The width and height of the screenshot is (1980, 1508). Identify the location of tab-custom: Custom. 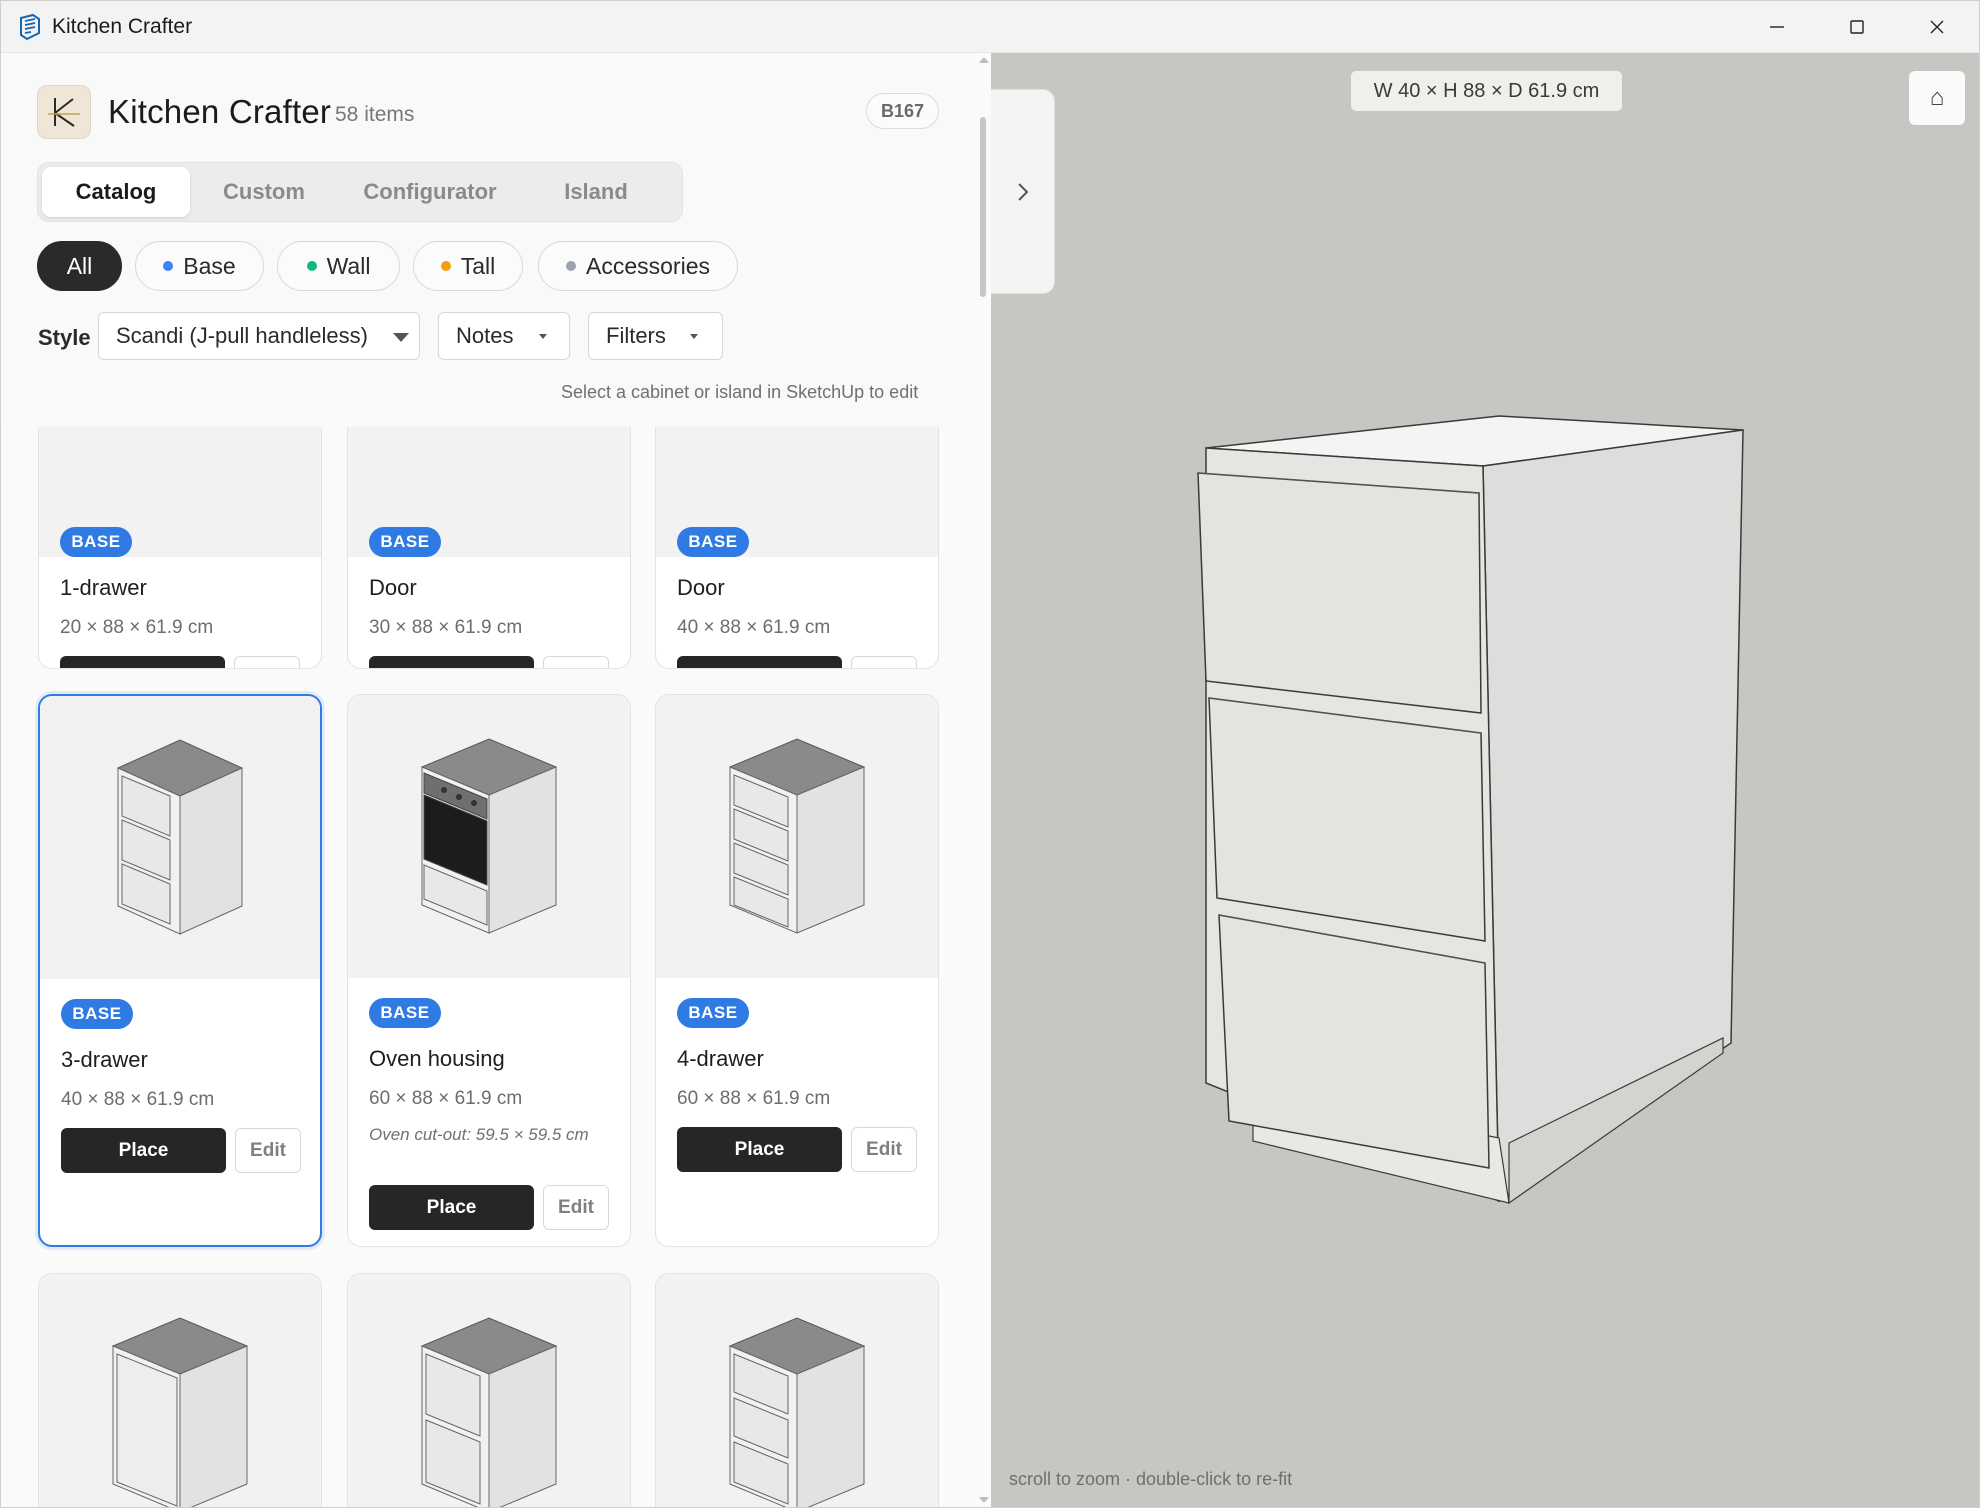
(264, 192).